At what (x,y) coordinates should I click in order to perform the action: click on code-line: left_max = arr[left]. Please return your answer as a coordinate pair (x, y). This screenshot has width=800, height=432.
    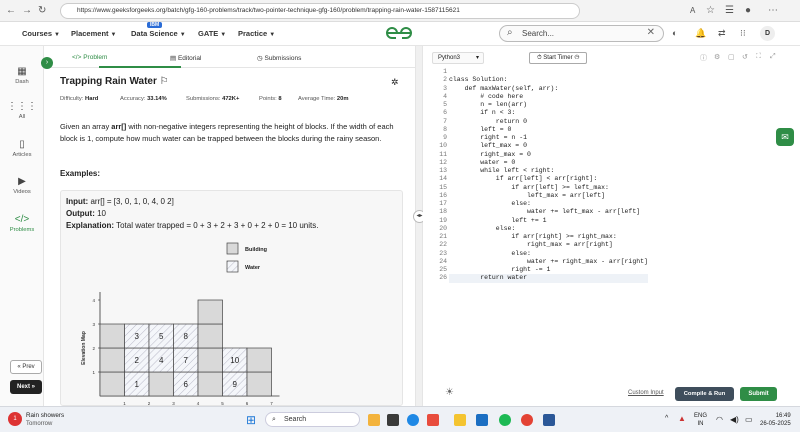
    Looking at the image, I should click on (548, 196).